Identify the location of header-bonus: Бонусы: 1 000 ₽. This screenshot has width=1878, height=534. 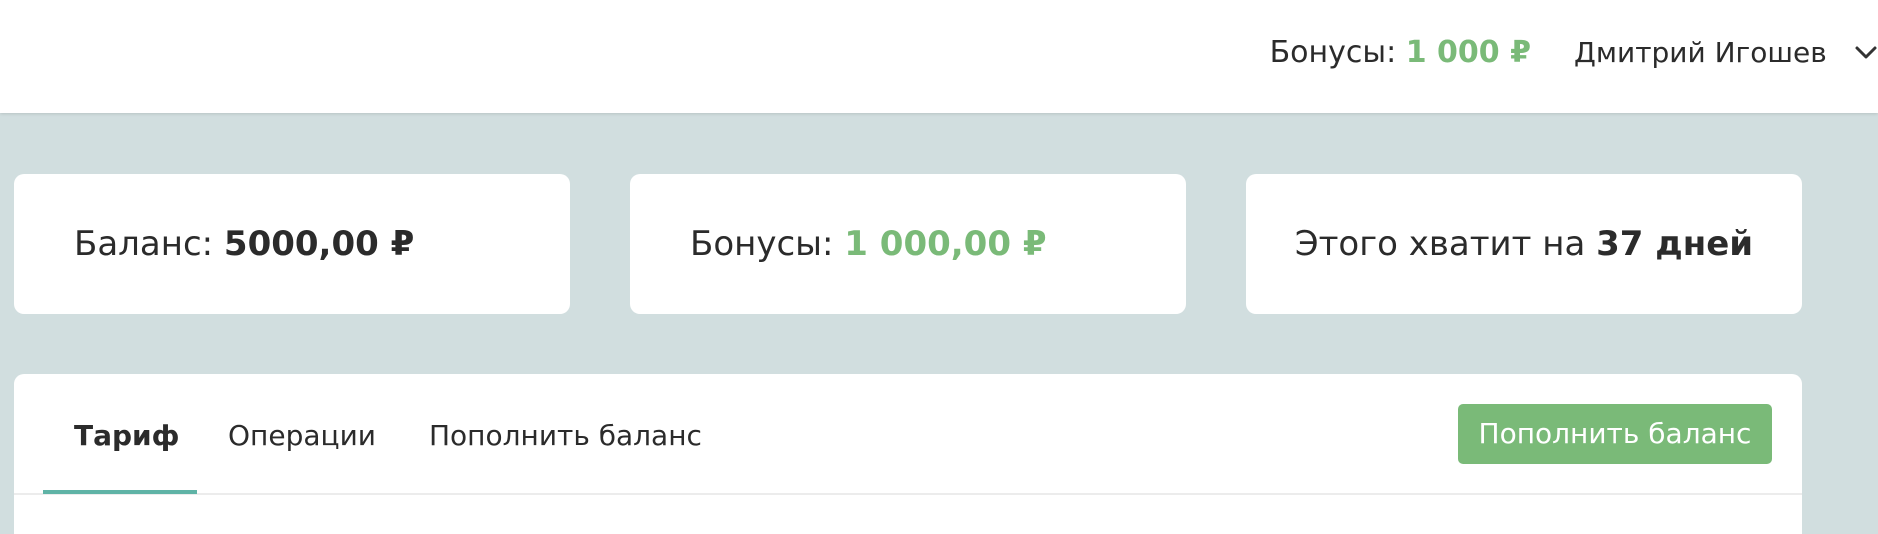
(1400, 53).